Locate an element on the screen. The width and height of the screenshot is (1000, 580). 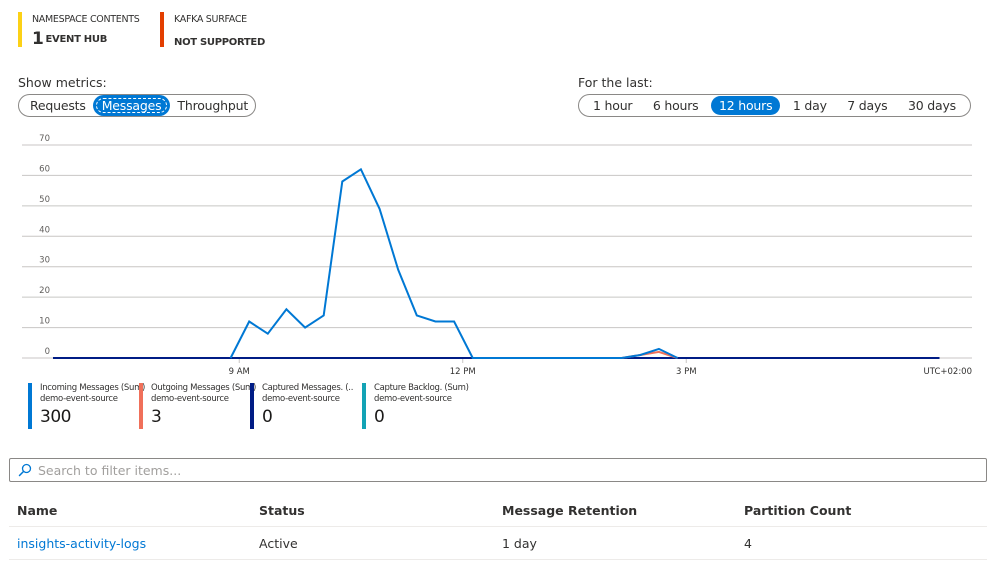
filter-search-box is located at coordinates (498, 470).